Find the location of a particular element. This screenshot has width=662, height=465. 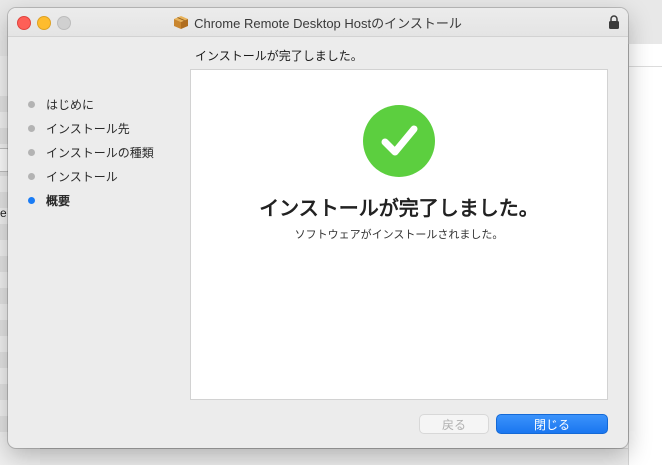

step-label: インストール is located at coordinates (82, 176).